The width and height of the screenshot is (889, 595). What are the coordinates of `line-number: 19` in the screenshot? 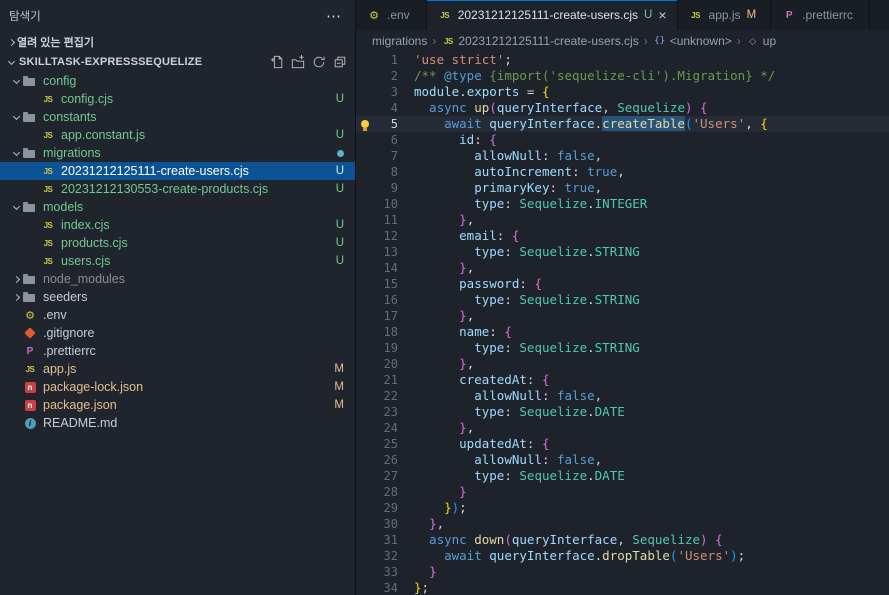 It's located at (386, 348).